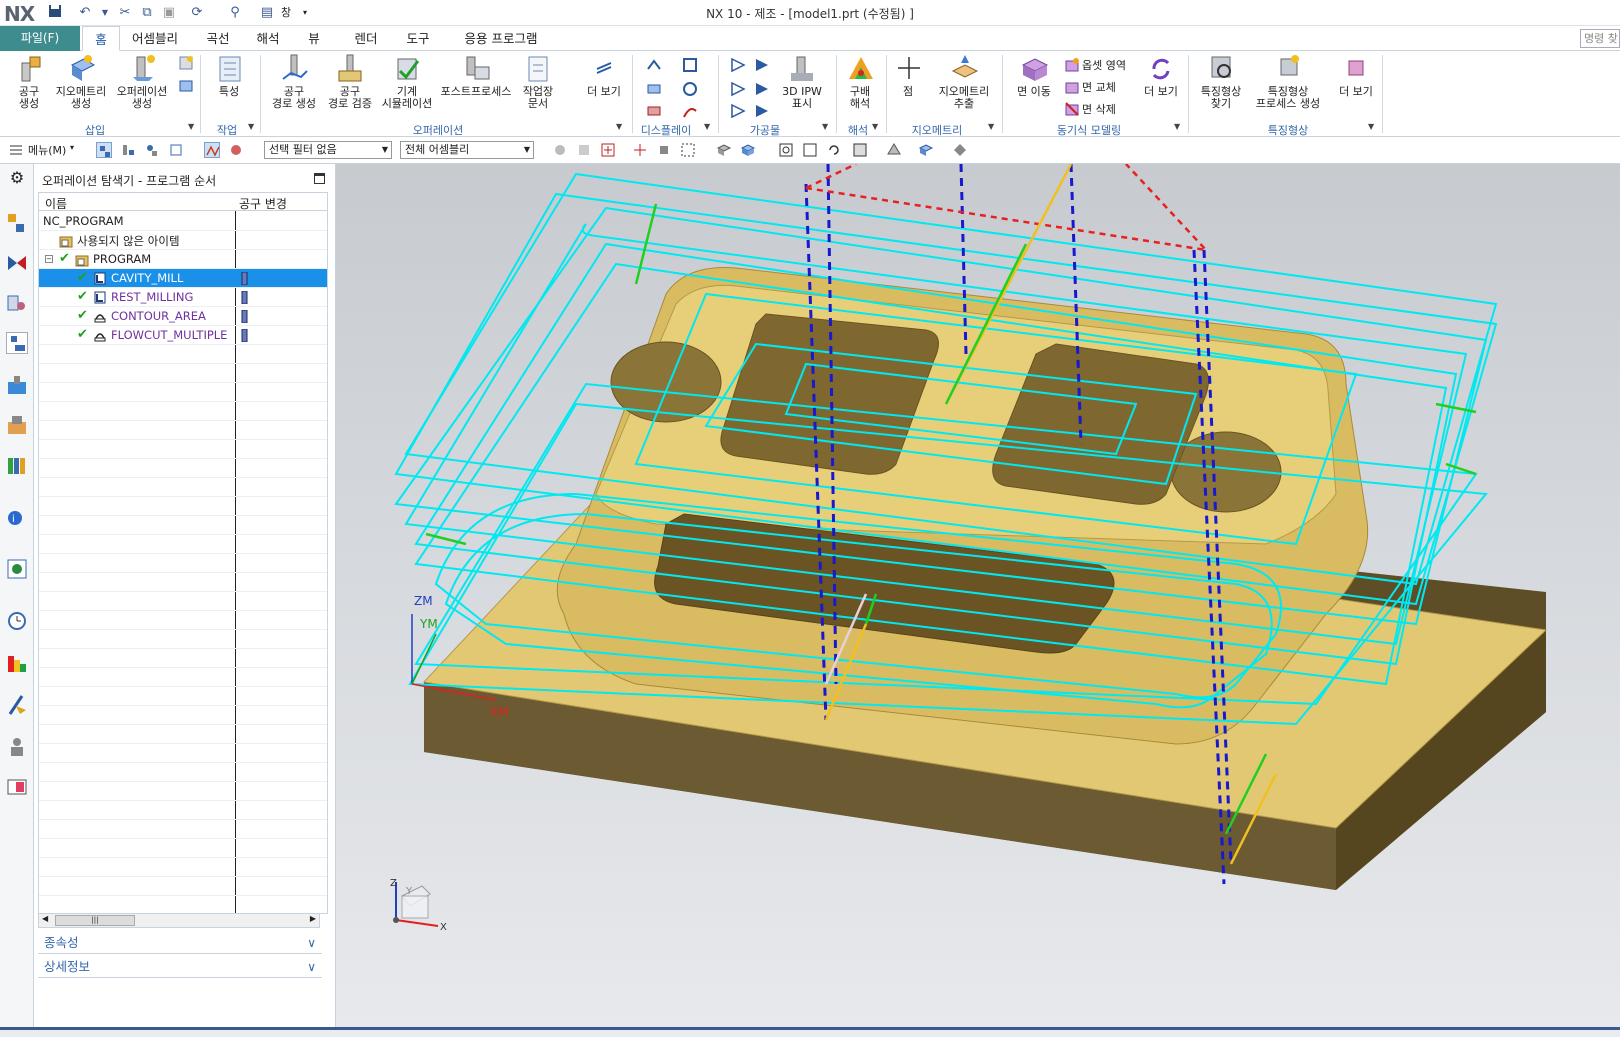 The height and width of the screenshot is (1037, 1620). Describe the element at coordinates (619, 126) in the screenshot. I see `group-operation-dropdown-icon: ▼` at that location.